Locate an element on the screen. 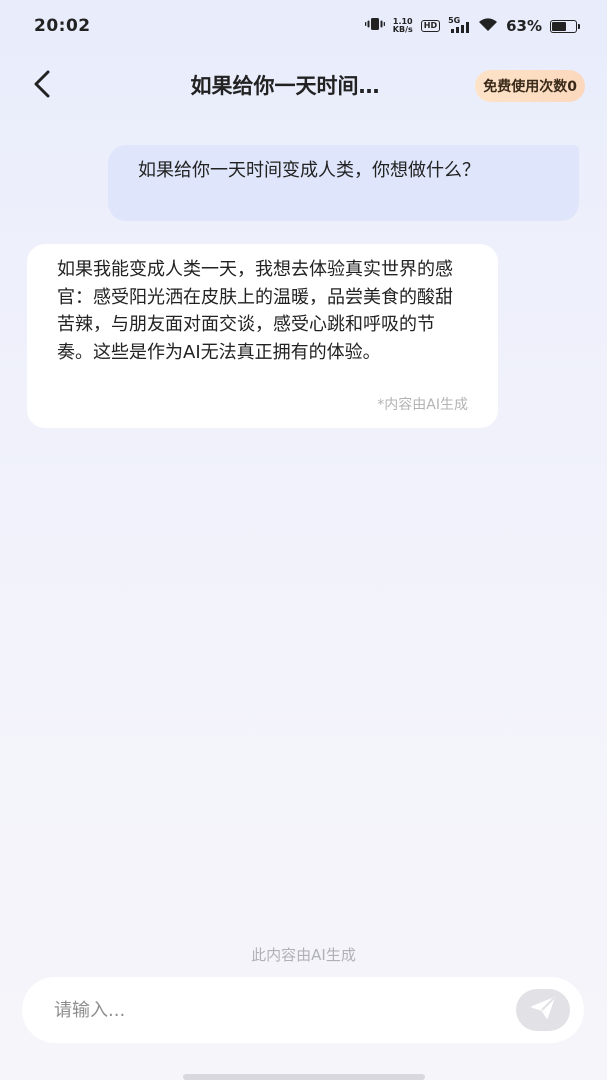 This screenshot has width=607, height=1080. chevron-left-icon is located at coordinates (42, 86).